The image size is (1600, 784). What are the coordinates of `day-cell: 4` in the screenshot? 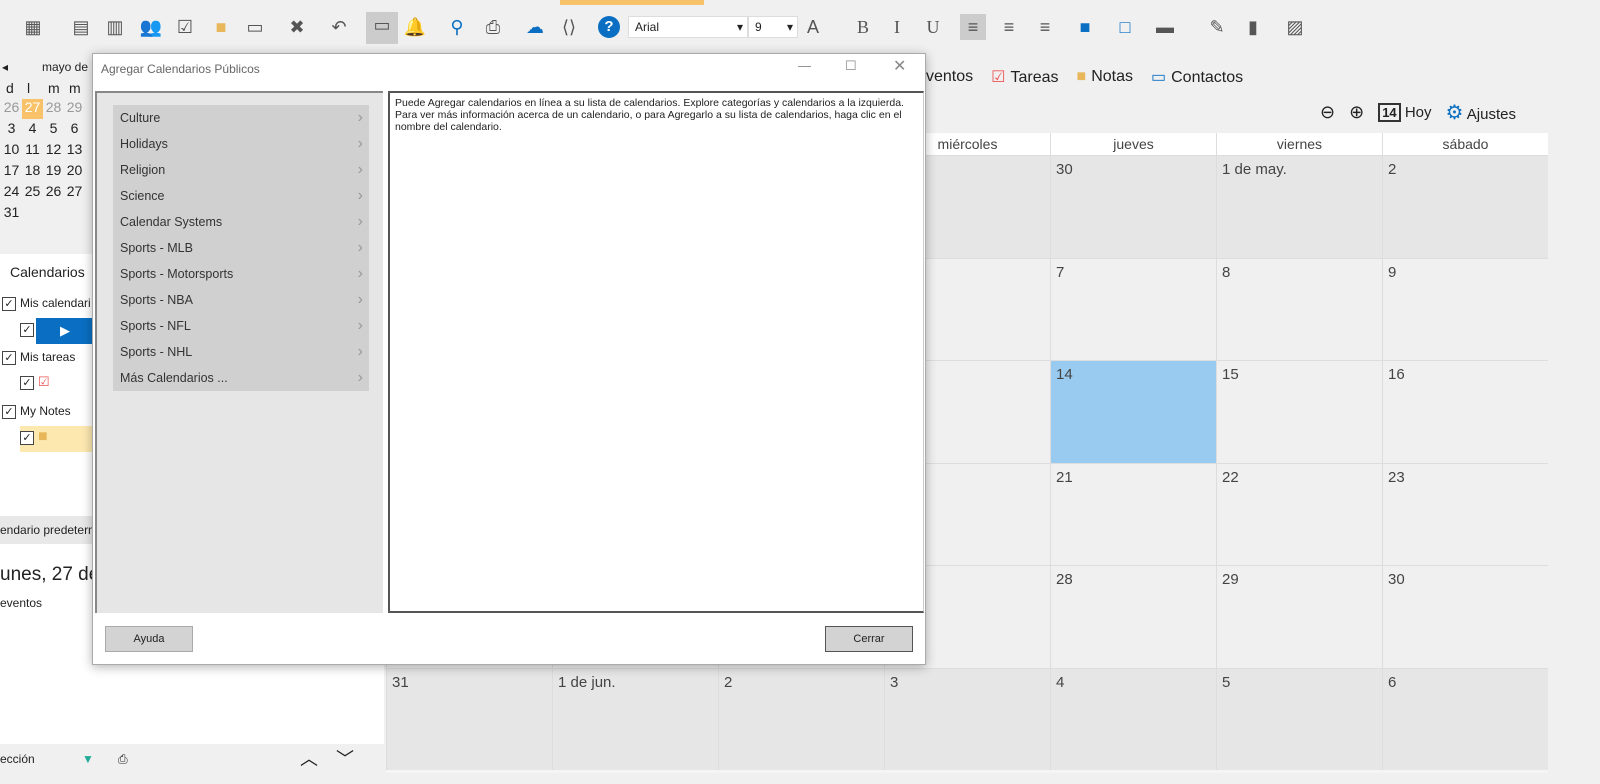 It's located at (1133, 718).